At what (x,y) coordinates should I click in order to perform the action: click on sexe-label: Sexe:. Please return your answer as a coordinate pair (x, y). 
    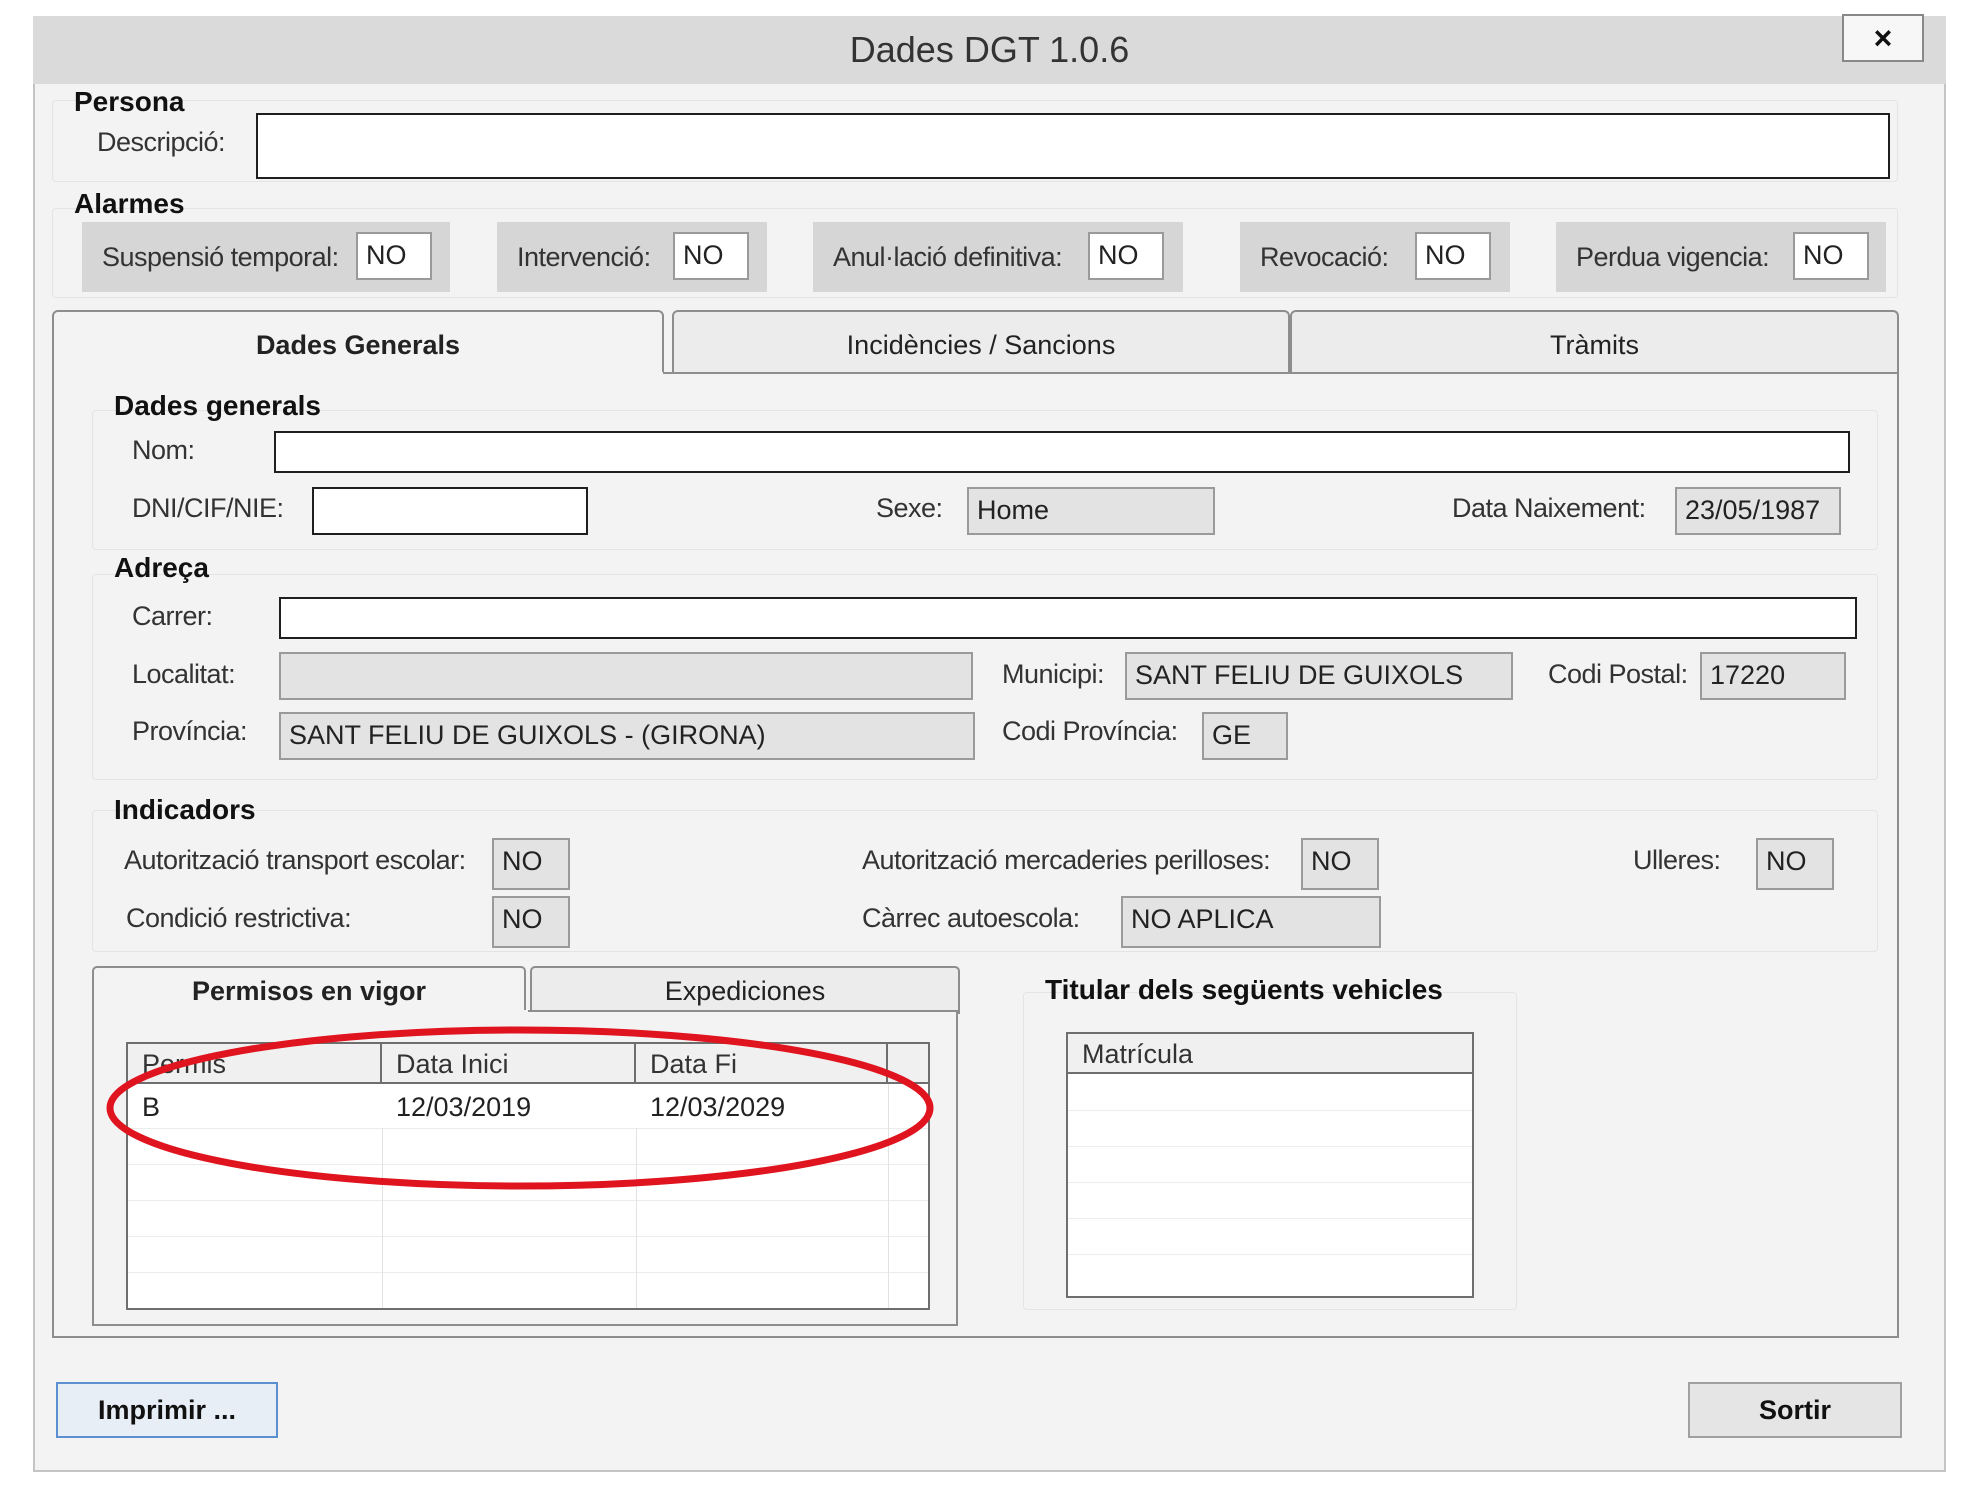
    Looking at the image, I should click on (909, 508).